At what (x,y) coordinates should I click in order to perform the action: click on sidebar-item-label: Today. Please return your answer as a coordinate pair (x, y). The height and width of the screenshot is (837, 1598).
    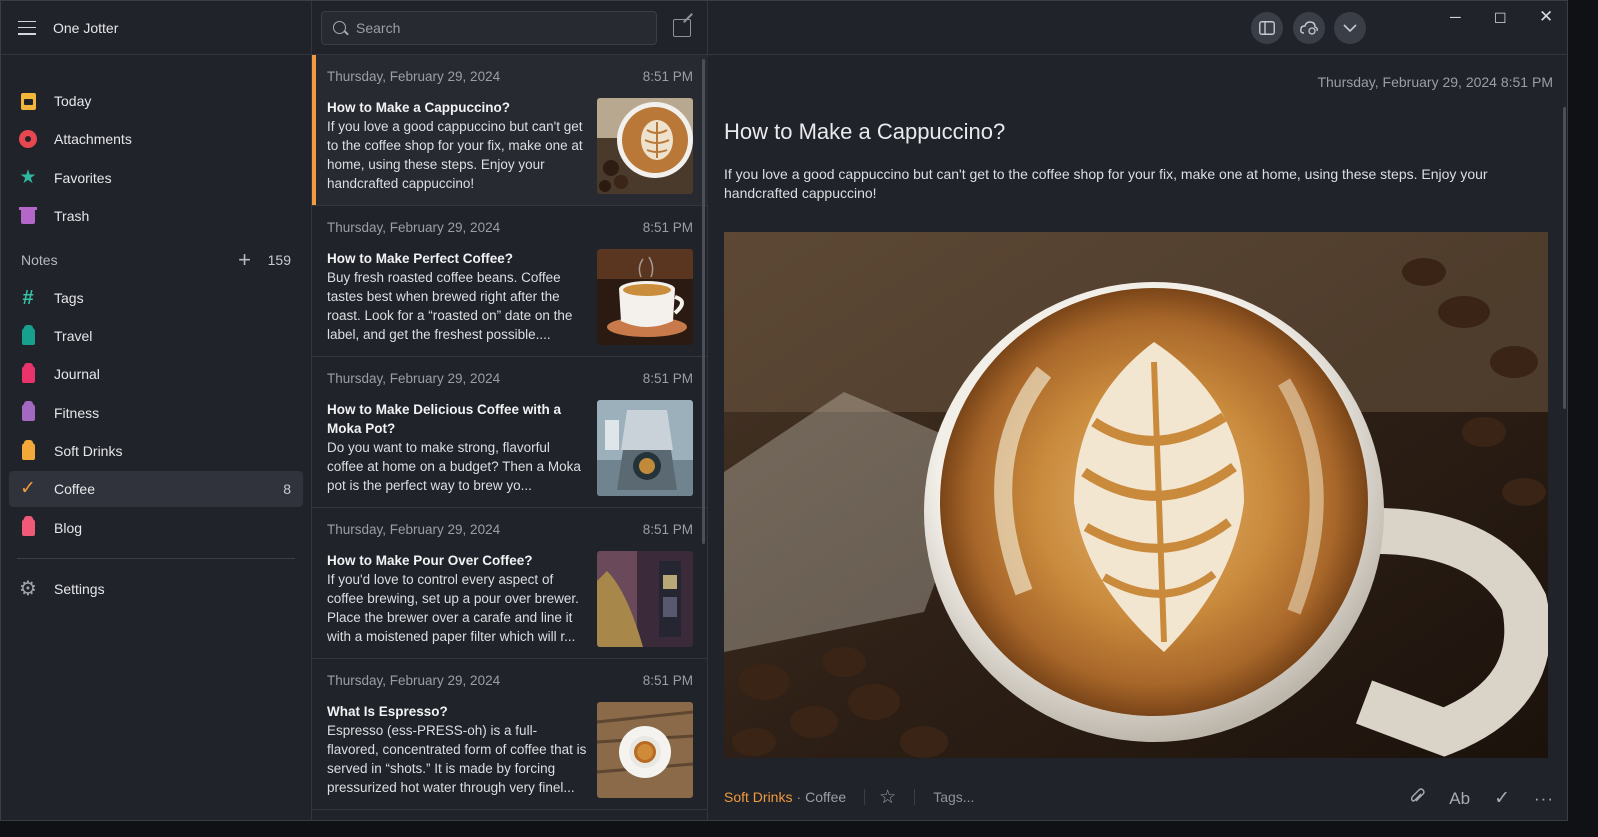
    Looking at the image, I should click on (73, 101).